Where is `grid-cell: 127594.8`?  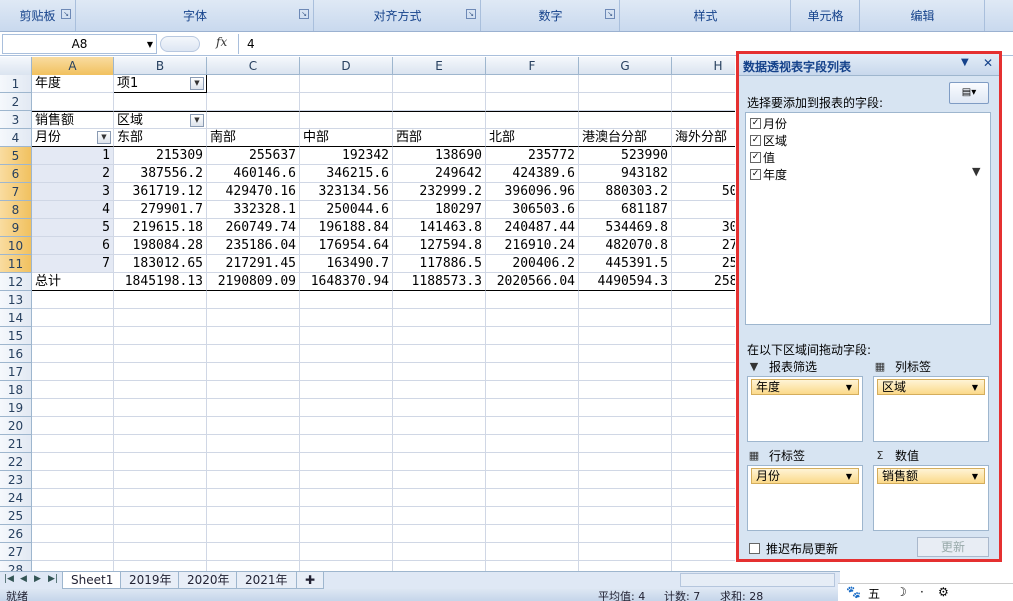
grid-cell: 127594.8 is located at coordinates (439, 246).